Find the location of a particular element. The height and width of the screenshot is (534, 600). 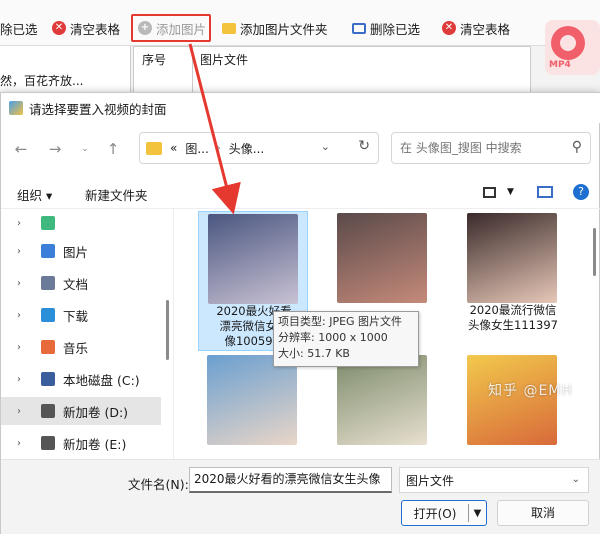

search-input is located at coordinates (482, 148).